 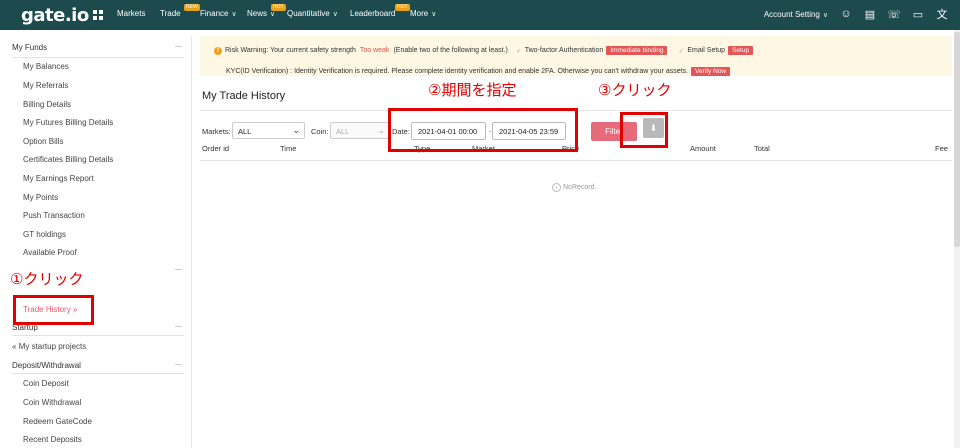 I want to click on col-total: Total, so click(x=762, y=148).